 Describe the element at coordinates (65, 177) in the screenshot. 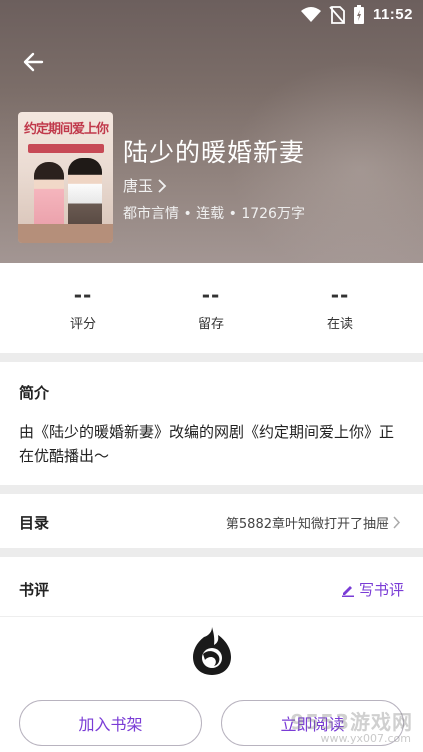

I see `book-cover: 约定期间爱上你` at that location.